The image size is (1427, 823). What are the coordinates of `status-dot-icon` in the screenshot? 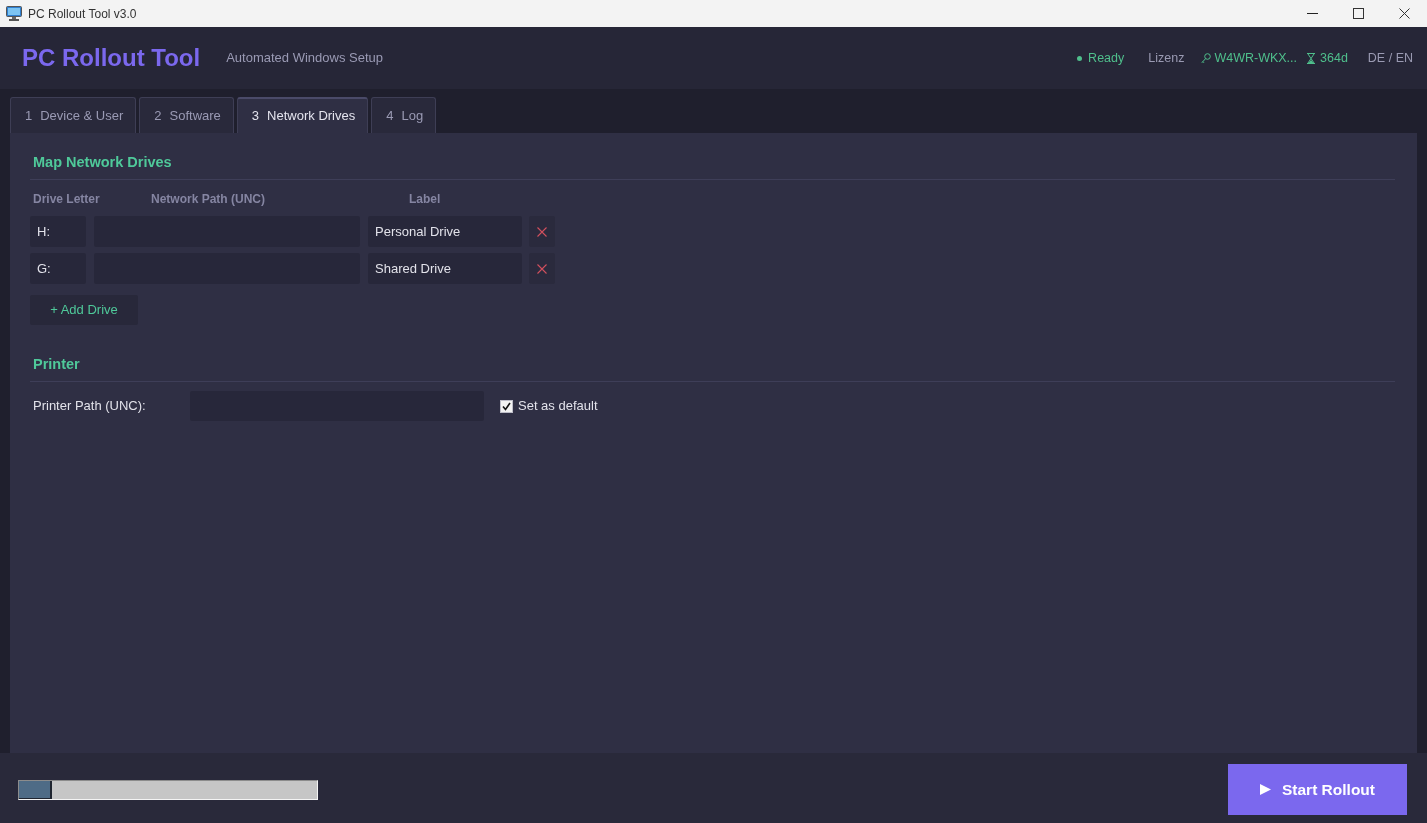 It's located at (1080, 58).